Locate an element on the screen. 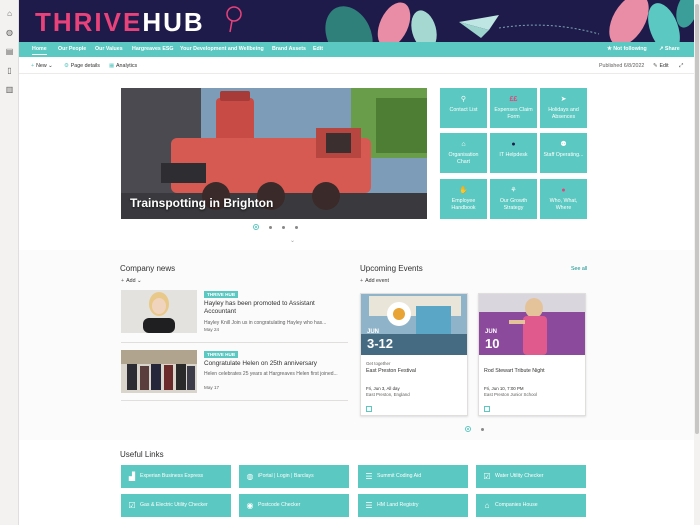  news-photo is located at coordinates (159, 371).